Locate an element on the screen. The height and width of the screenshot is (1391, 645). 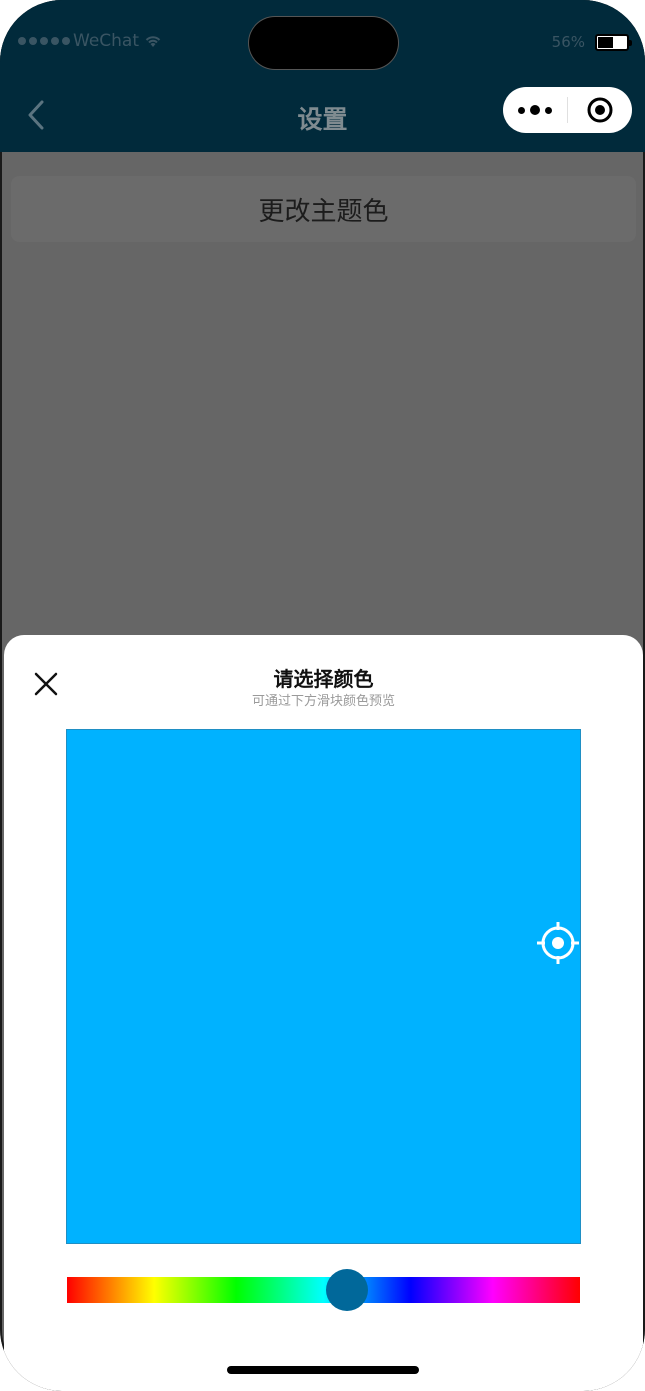
sheet-subtitle: 可通过下方滑块颜色预览 is located at coordinates (323, 701).